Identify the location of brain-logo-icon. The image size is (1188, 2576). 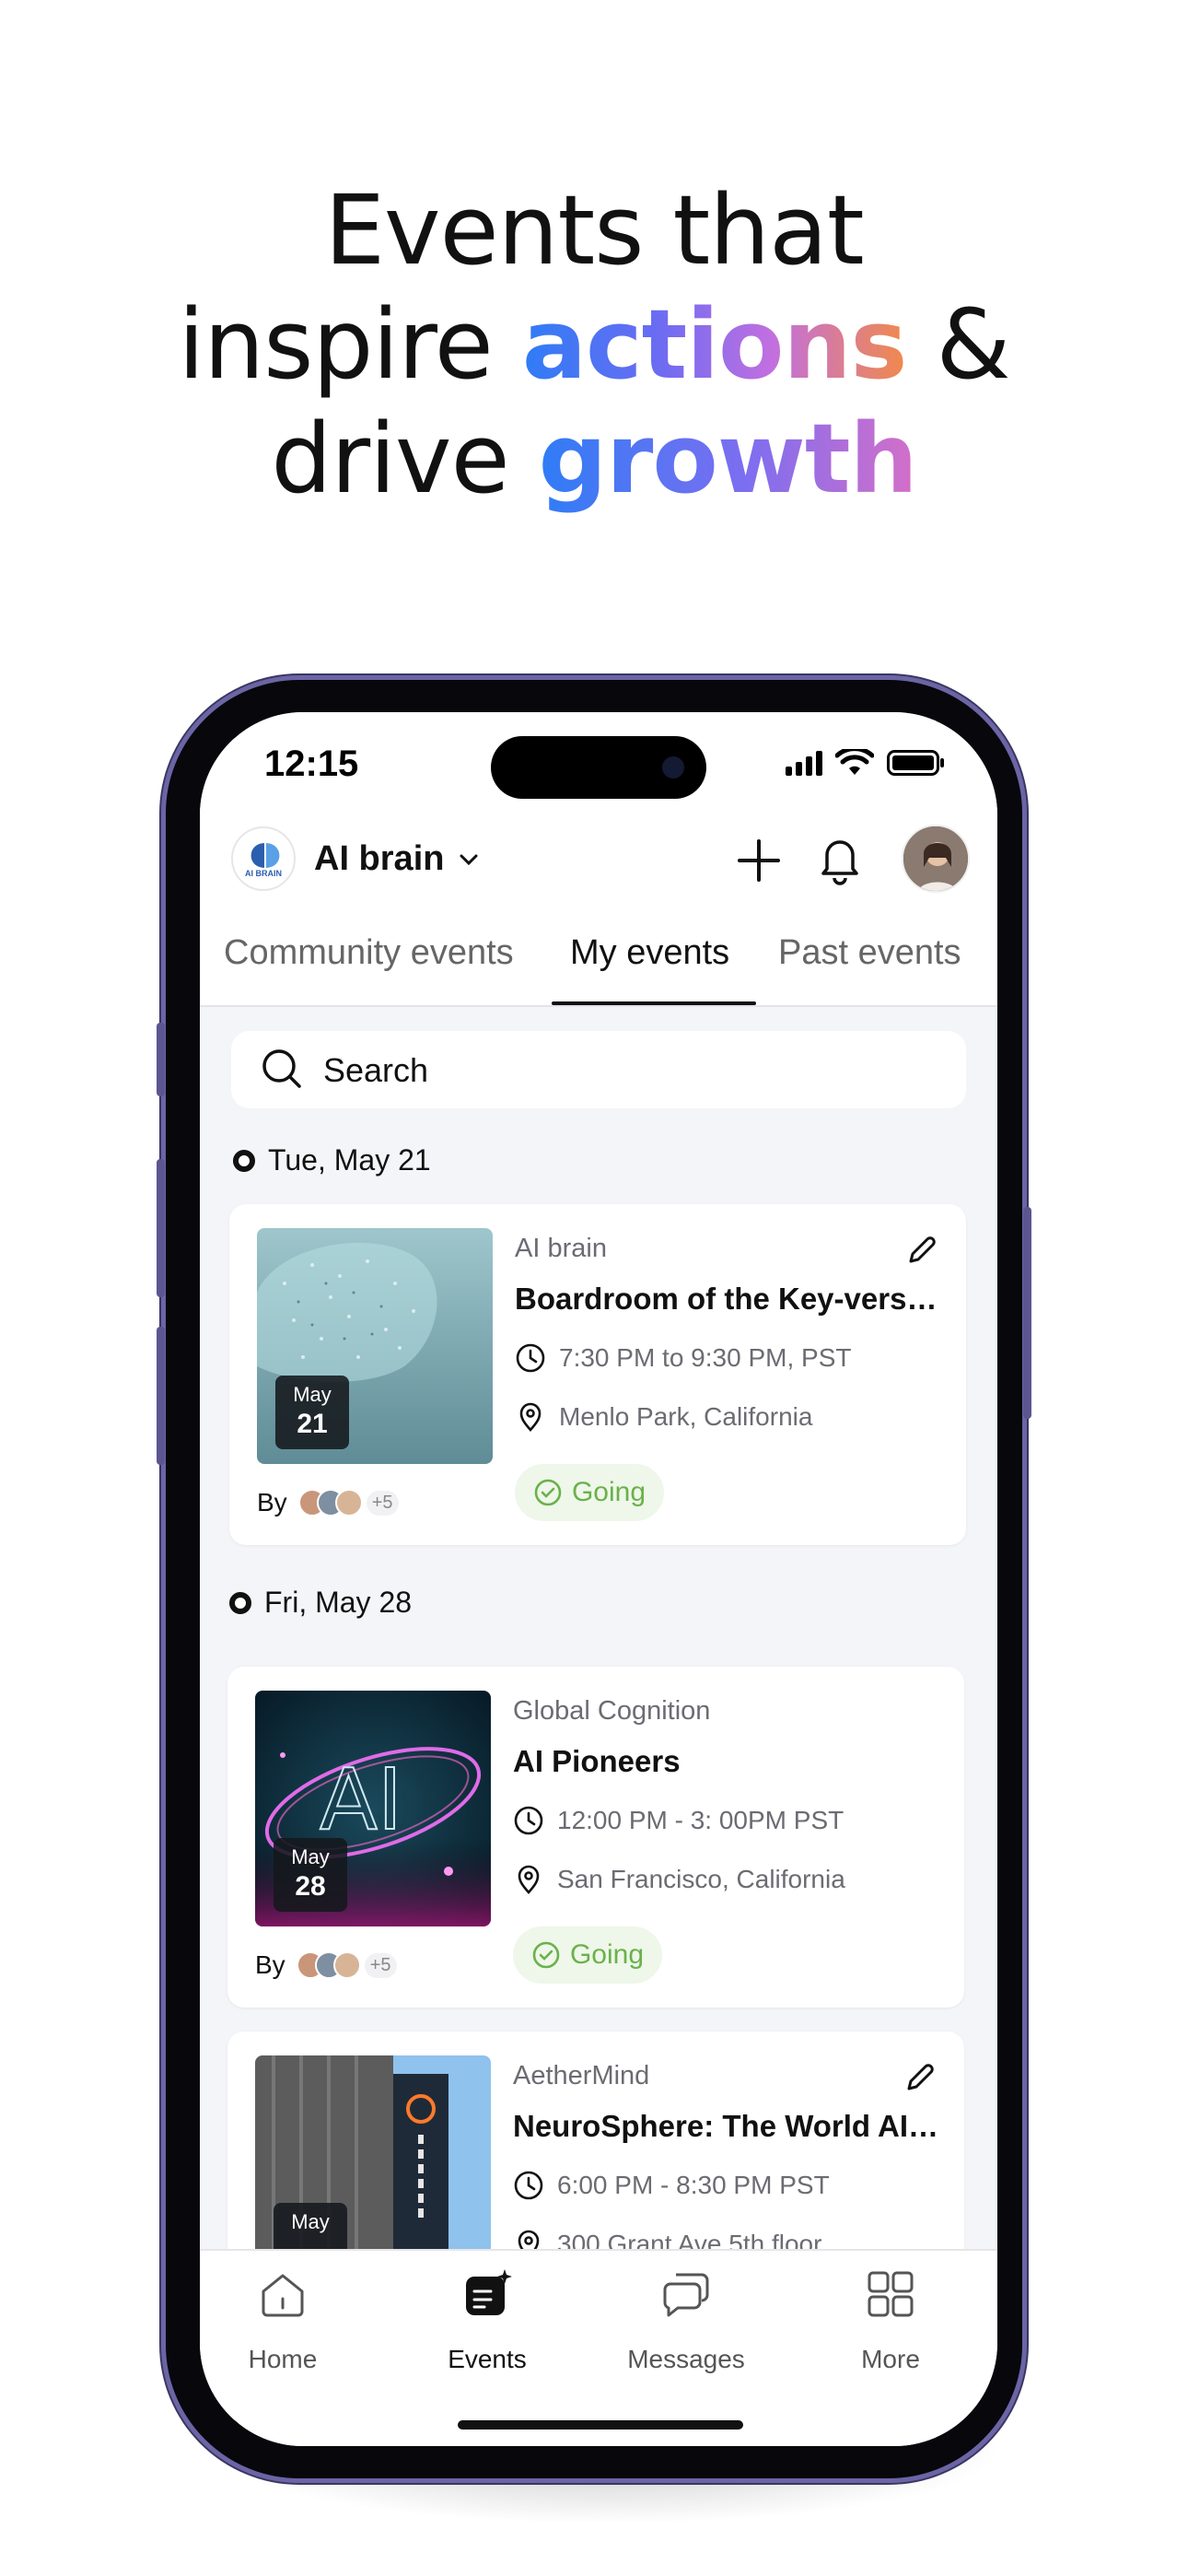
(265, 855).